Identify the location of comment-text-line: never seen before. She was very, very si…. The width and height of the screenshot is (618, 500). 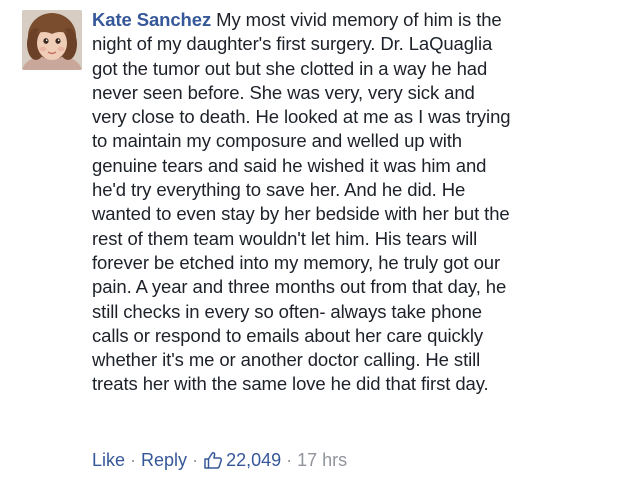
(283, 92).